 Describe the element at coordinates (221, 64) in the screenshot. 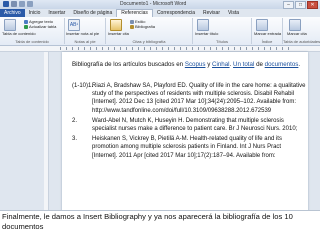

I see `cinhal-word: Cinhal` at that location.